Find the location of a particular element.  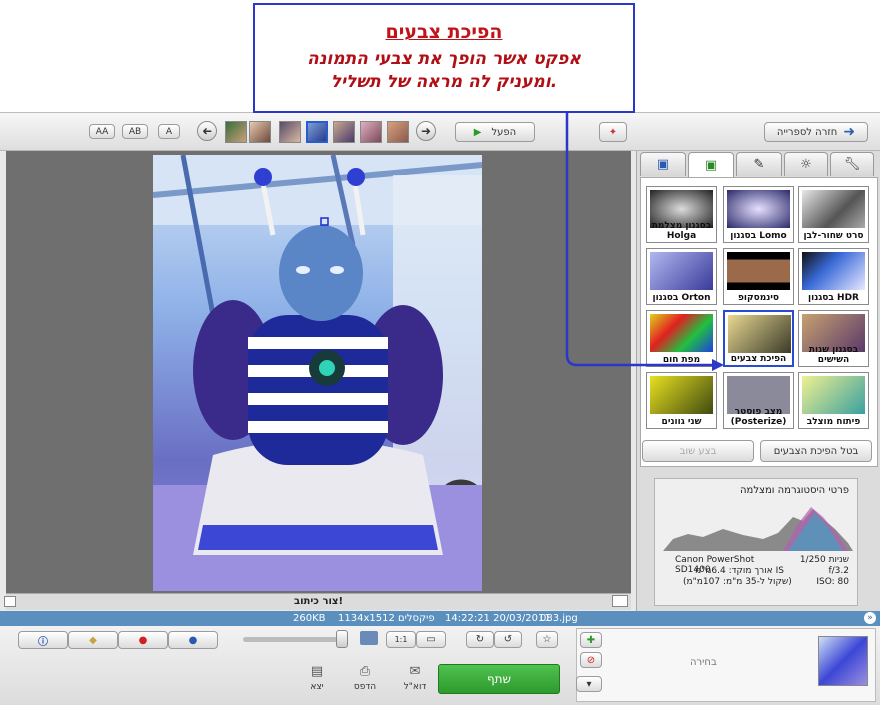

fit-icon: ▭ is located at coordinates (431, 639).